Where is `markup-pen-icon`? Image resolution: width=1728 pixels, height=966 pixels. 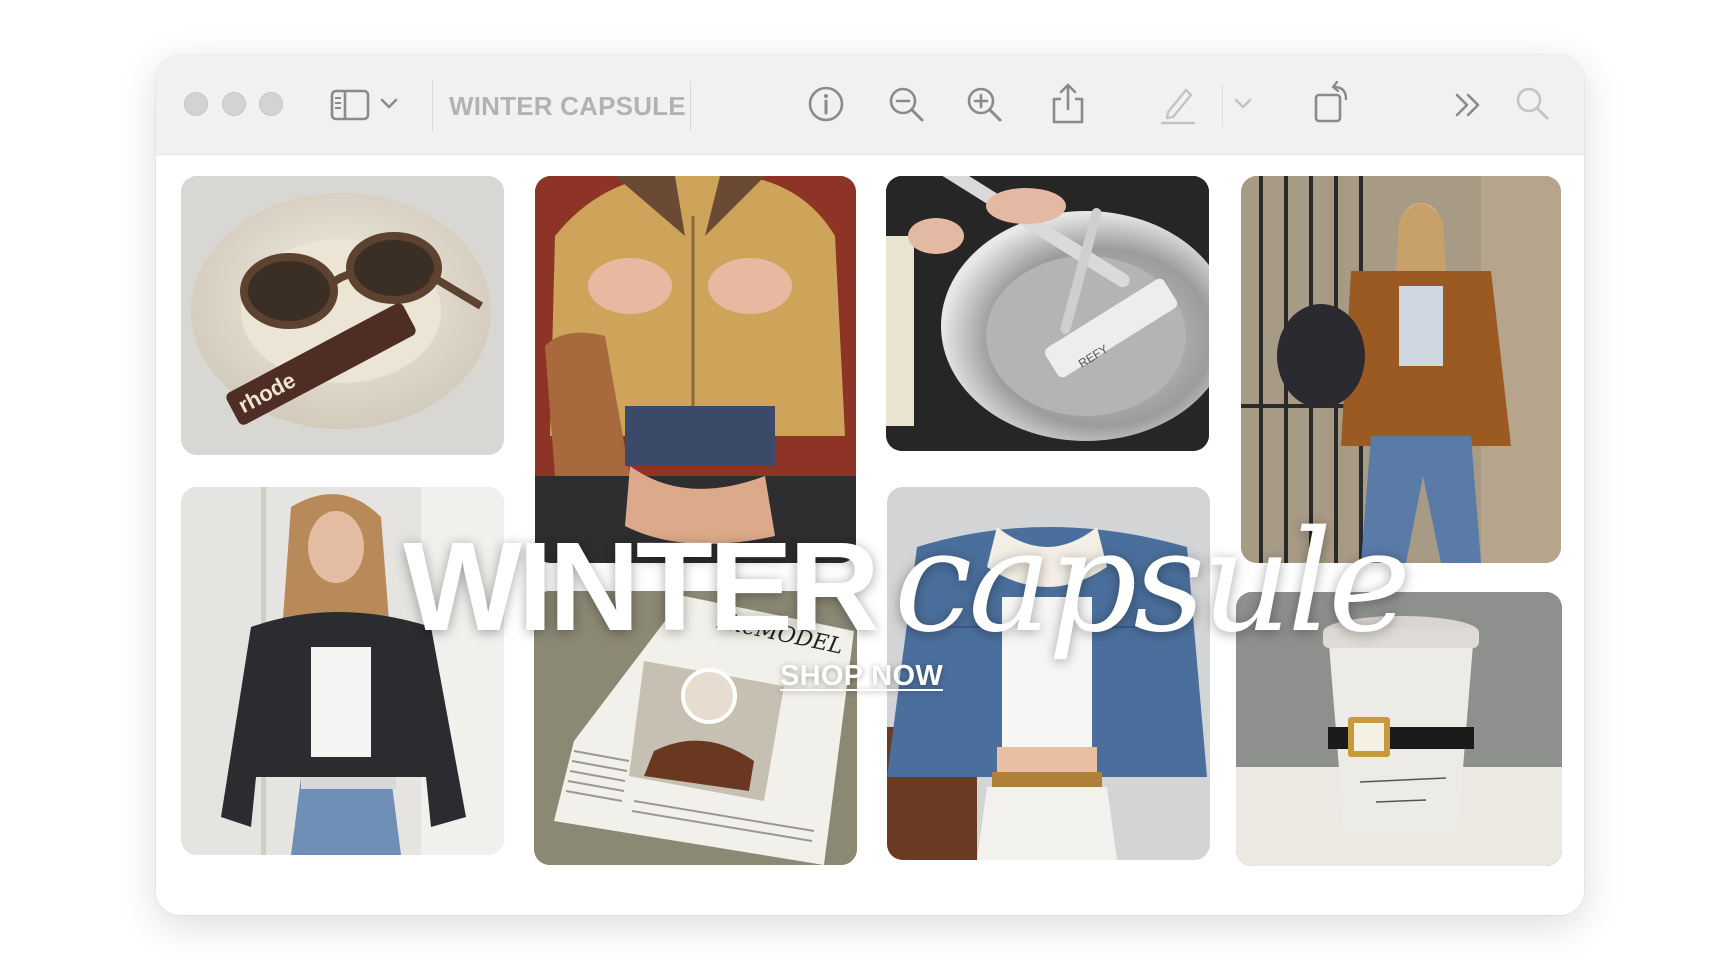 markup-pen-icon is located at coordinates (1178, 104).